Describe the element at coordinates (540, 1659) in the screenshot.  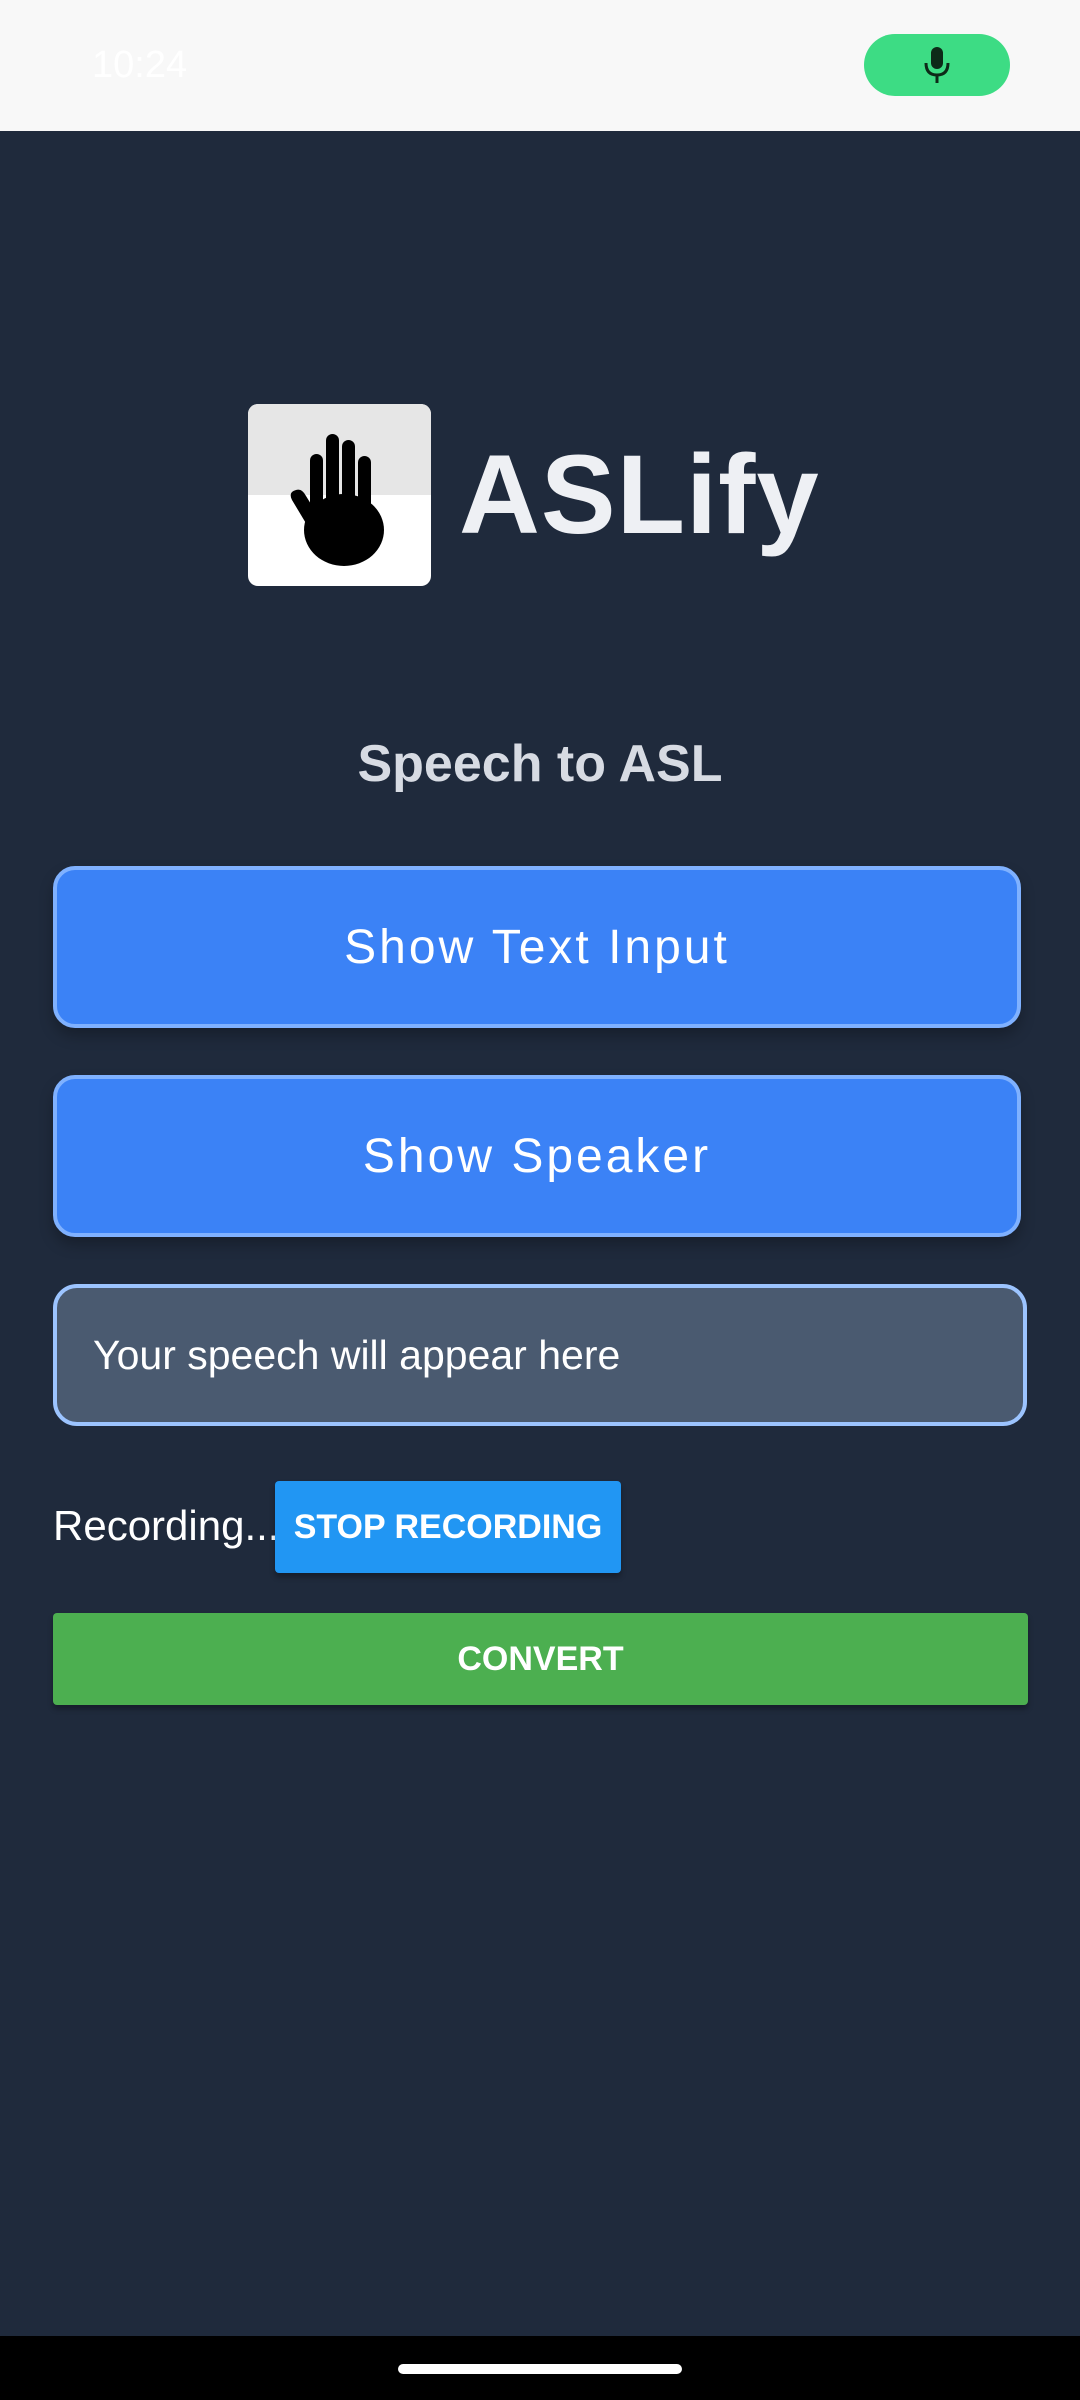
I see `convert-button: CONVERT` at that location.